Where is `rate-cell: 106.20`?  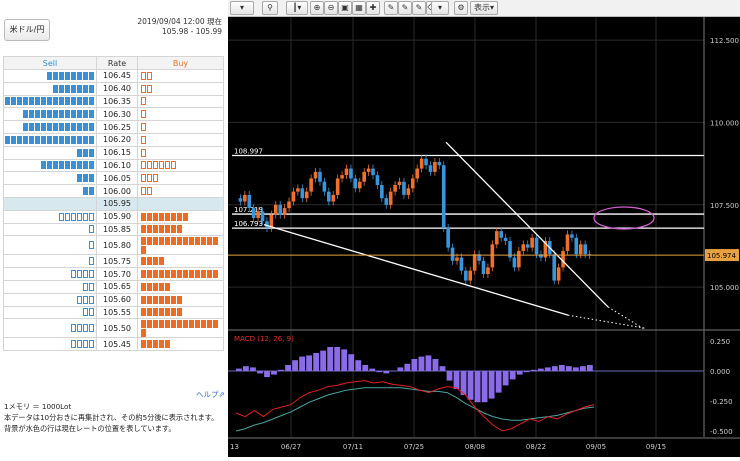
rate-cell: 106.20 is located at coordinates (117, 139).